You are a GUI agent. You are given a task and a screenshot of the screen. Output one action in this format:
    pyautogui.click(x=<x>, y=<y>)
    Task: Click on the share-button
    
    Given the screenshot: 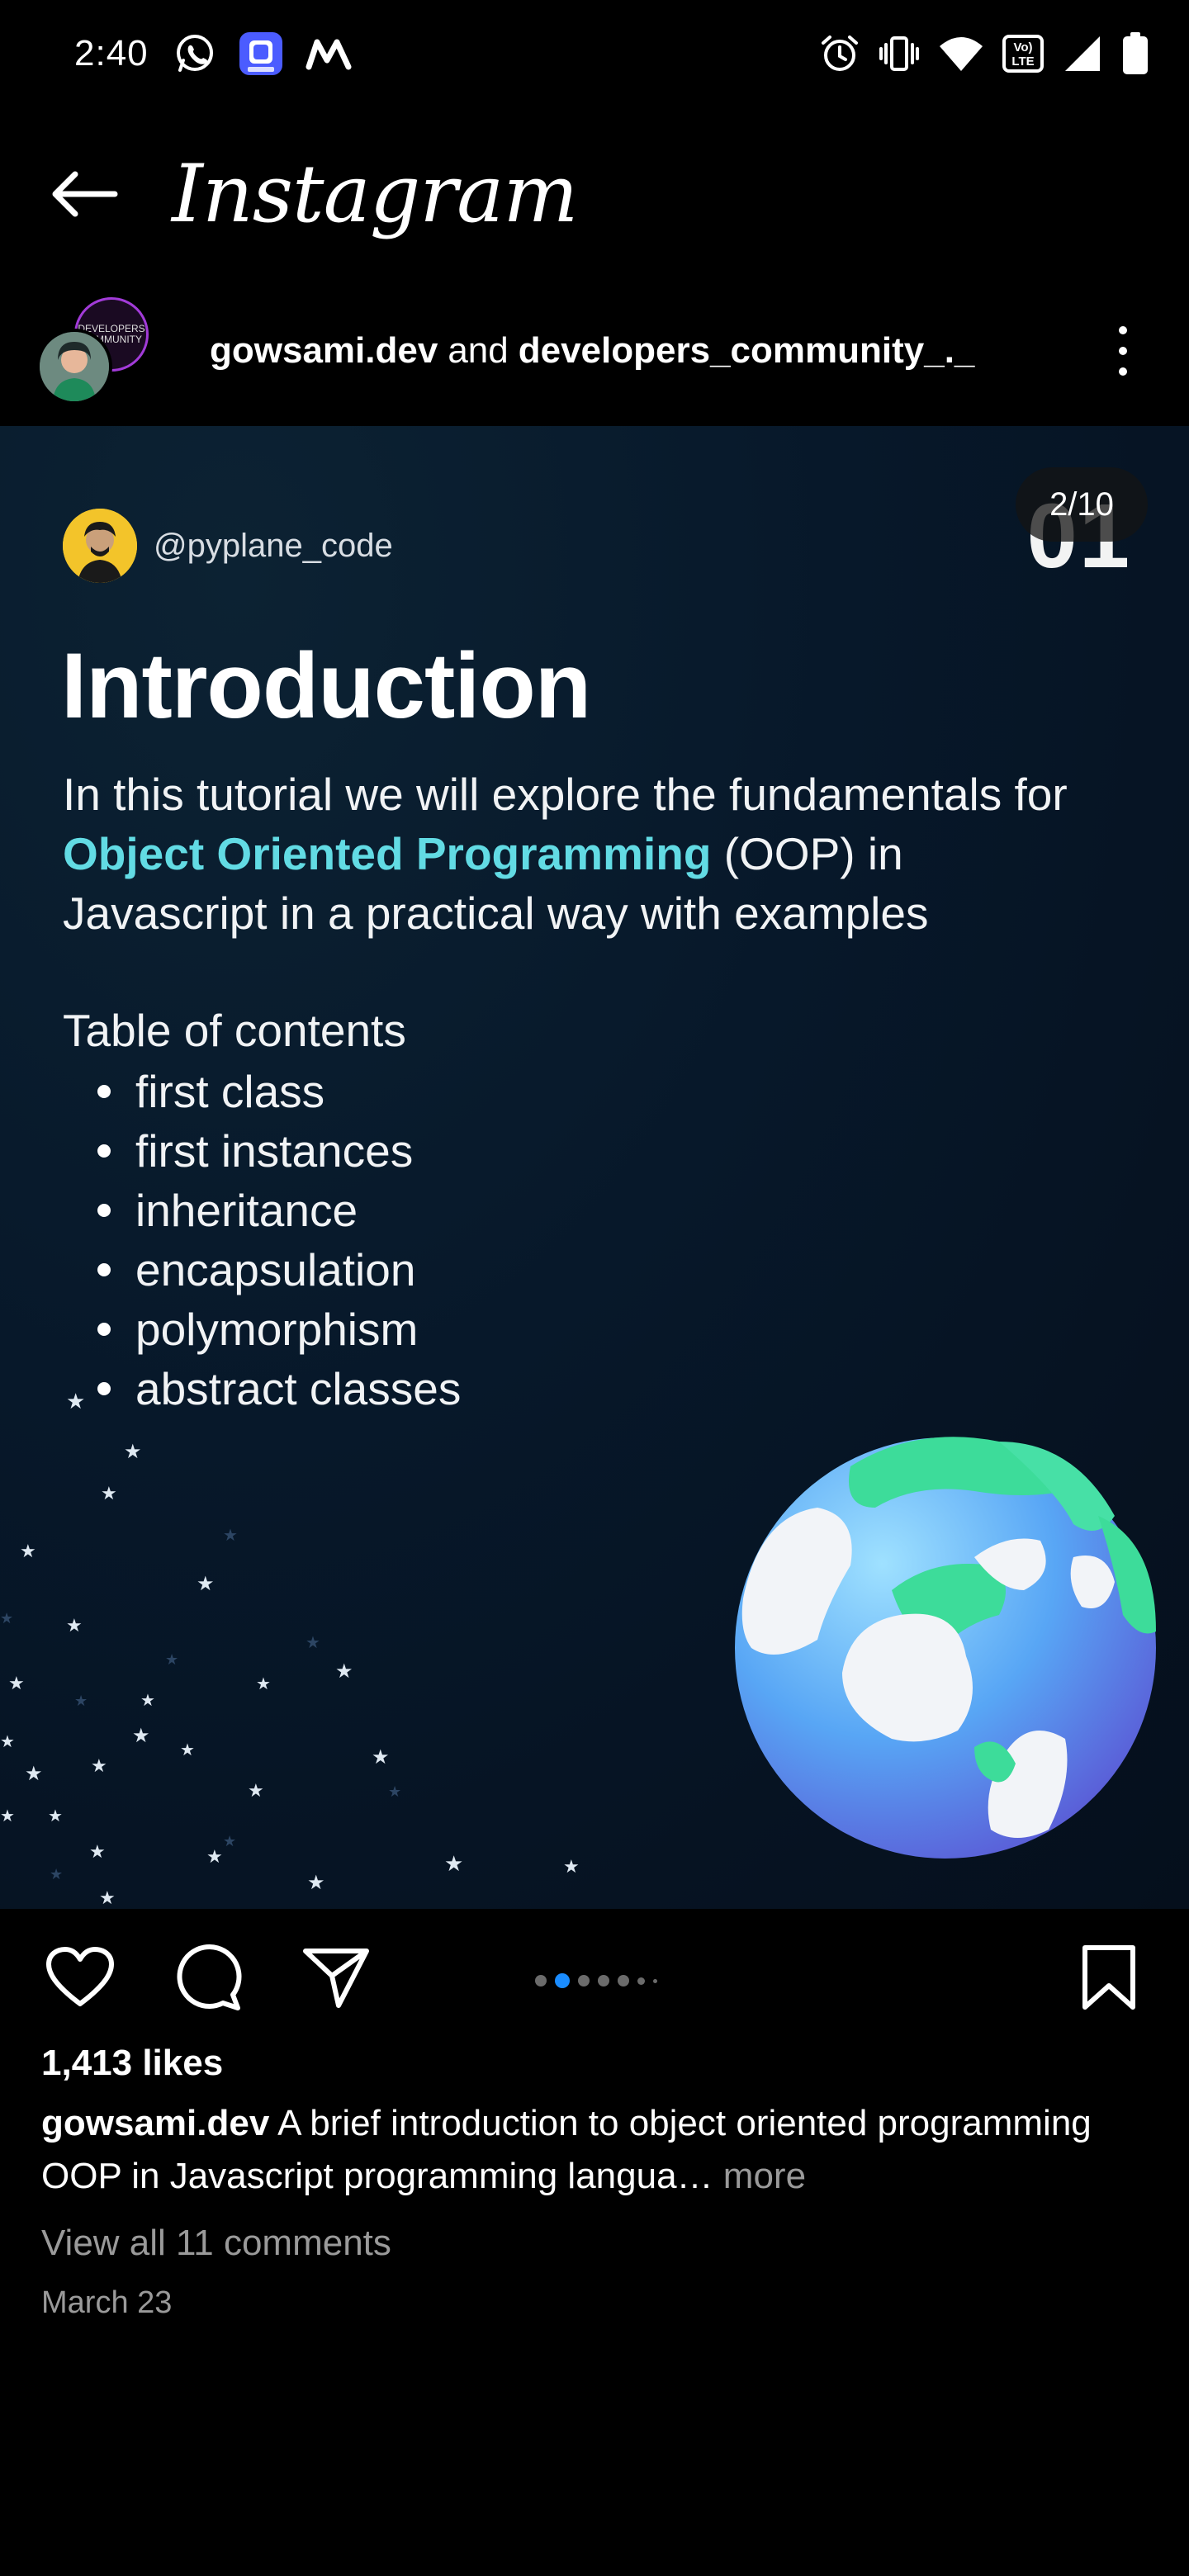 What is the action you would take?
    pyautogui.click(x=336, y=1977)
    